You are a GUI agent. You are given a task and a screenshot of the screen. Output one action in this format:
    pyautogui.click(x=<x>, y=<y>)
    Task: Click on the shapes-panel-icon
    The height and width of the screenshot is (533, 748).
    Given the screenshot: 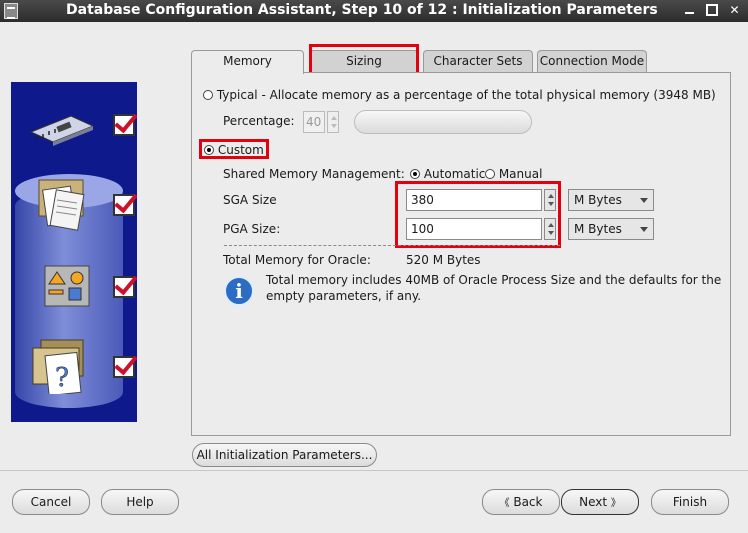 What is the action you would take?
    pyautogui.click(x=67, y=286)
    